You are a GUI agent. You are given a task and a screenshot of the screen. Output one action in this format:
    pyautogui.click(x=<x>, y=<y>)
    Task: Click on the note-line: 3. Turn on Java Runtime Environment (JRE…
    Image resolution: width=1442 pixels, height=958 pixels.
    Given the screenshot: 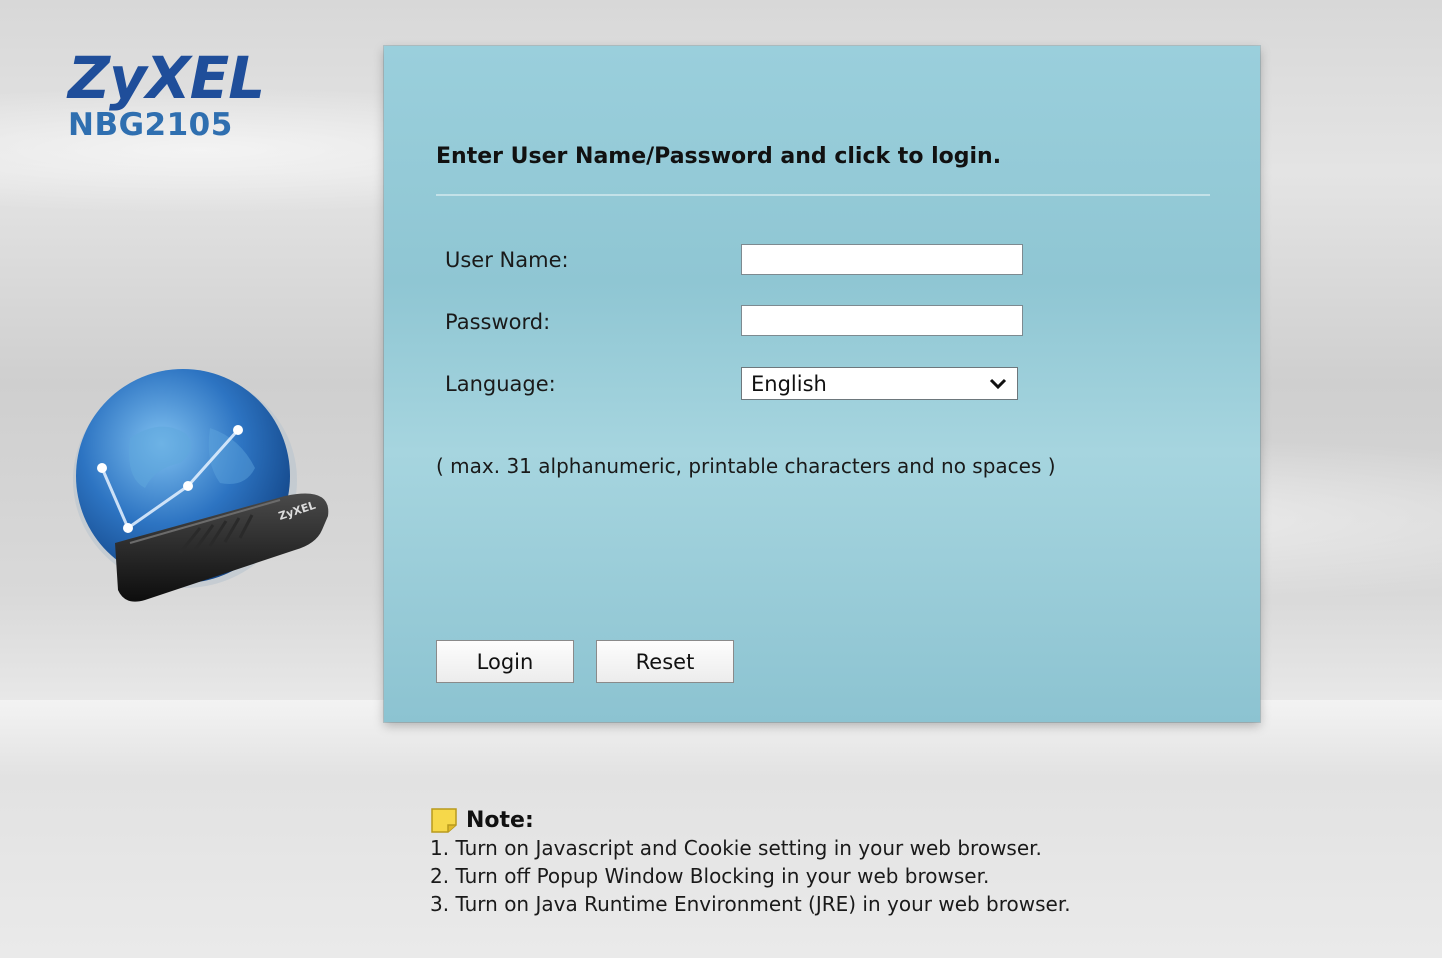 What is the action you would take?
    pyautogui.click(x=750, y=904)
    